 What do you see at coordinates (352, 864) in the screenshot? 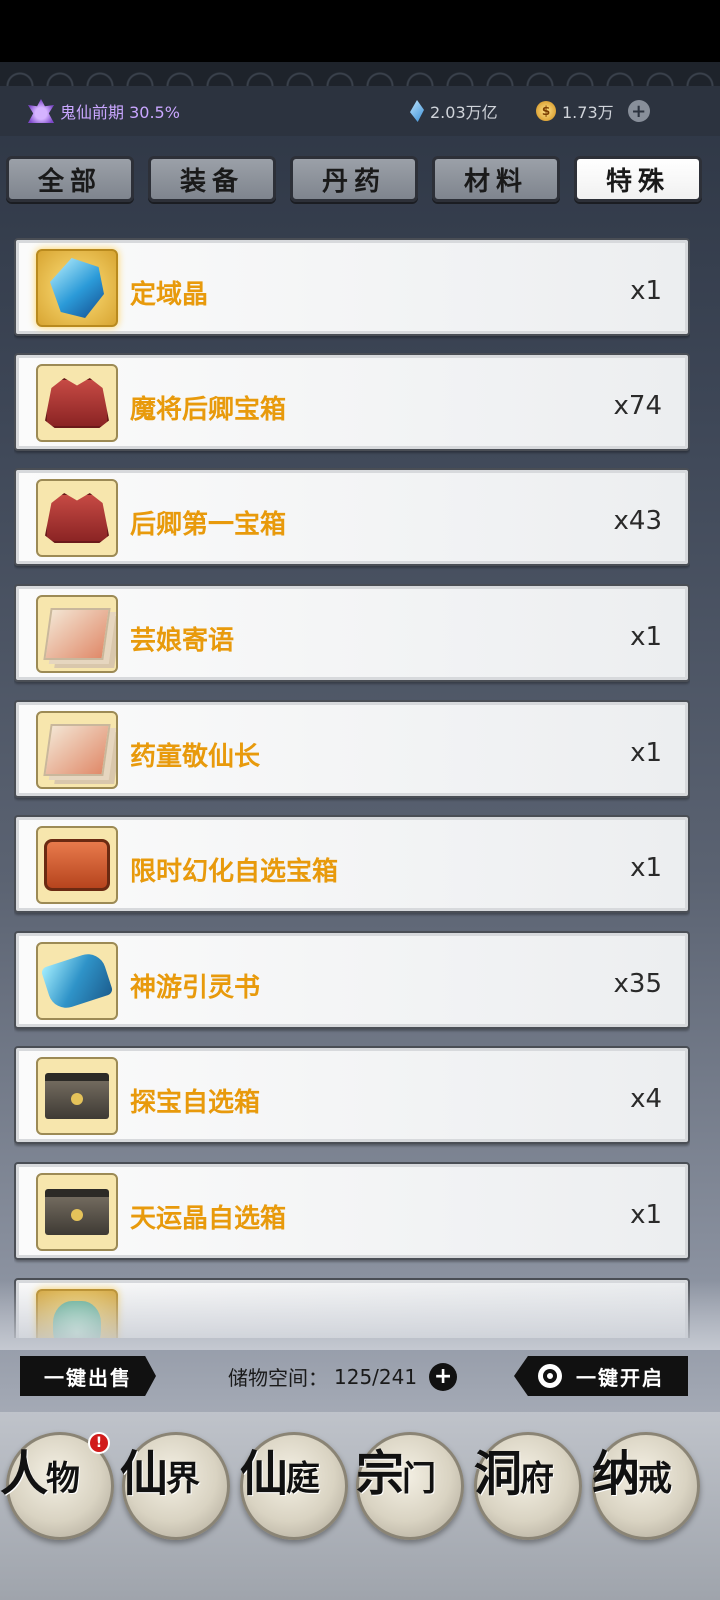
I see `list-item: 限时幻化自选宝箱 x1` at bounding box center [352, 864].